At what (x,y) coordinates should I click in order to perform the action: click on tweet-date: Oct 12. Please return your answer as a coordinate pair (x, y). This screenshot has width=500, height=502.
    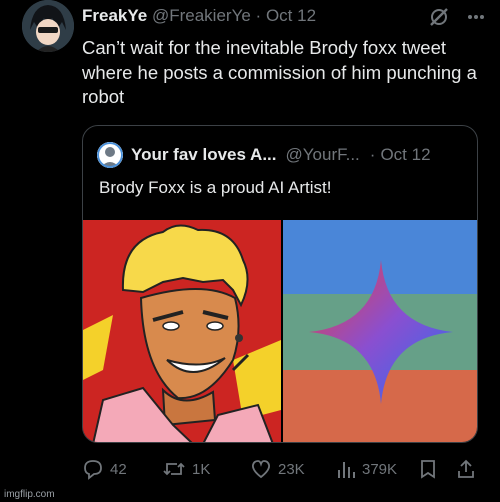
    Looking at the image, I should click on (291, 15).